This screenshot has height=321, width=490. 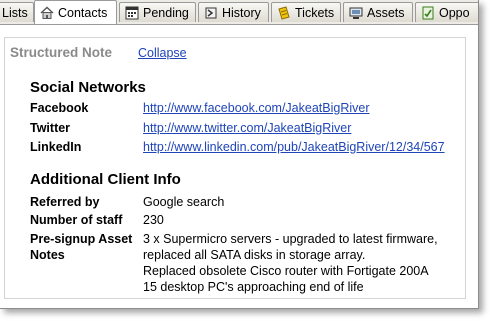 What do you see at coordinates (47, 13) in the screenshot?
I see `home-icon` at bounding box center [47, 13].